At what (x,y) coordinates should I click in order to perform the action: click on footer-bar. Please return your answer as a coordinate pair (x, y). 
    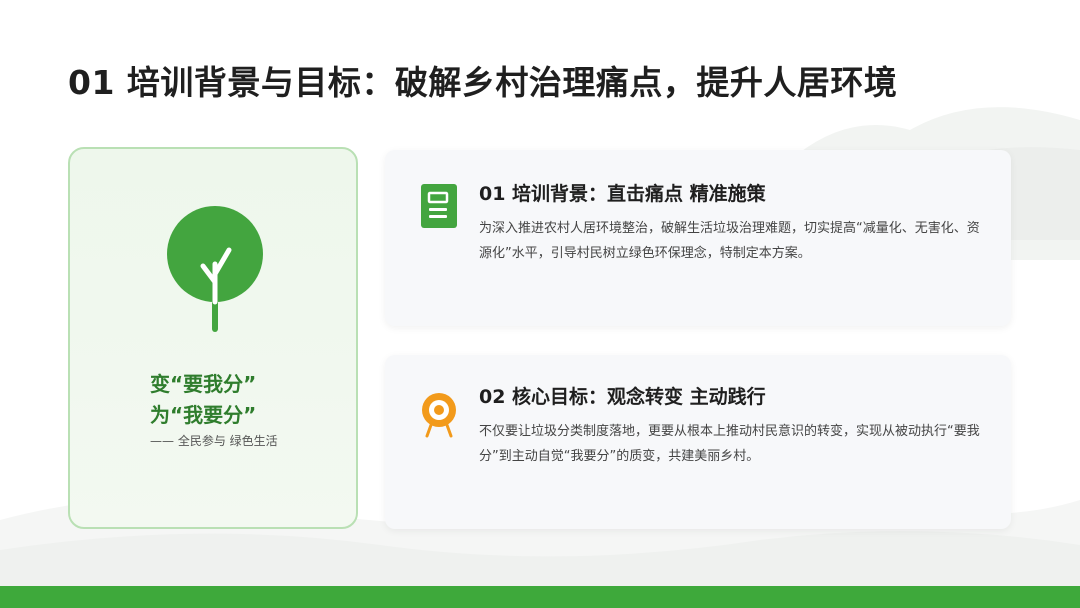
    Looking at the image, I should click on (540, 597).